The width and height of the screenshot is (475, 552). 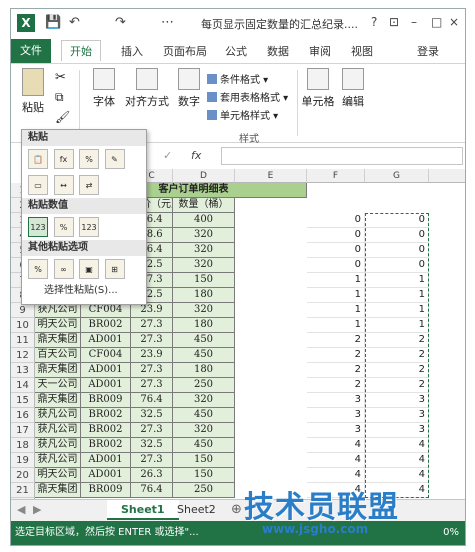 I want to click on row-header: 19, so click(x=23, y=460).